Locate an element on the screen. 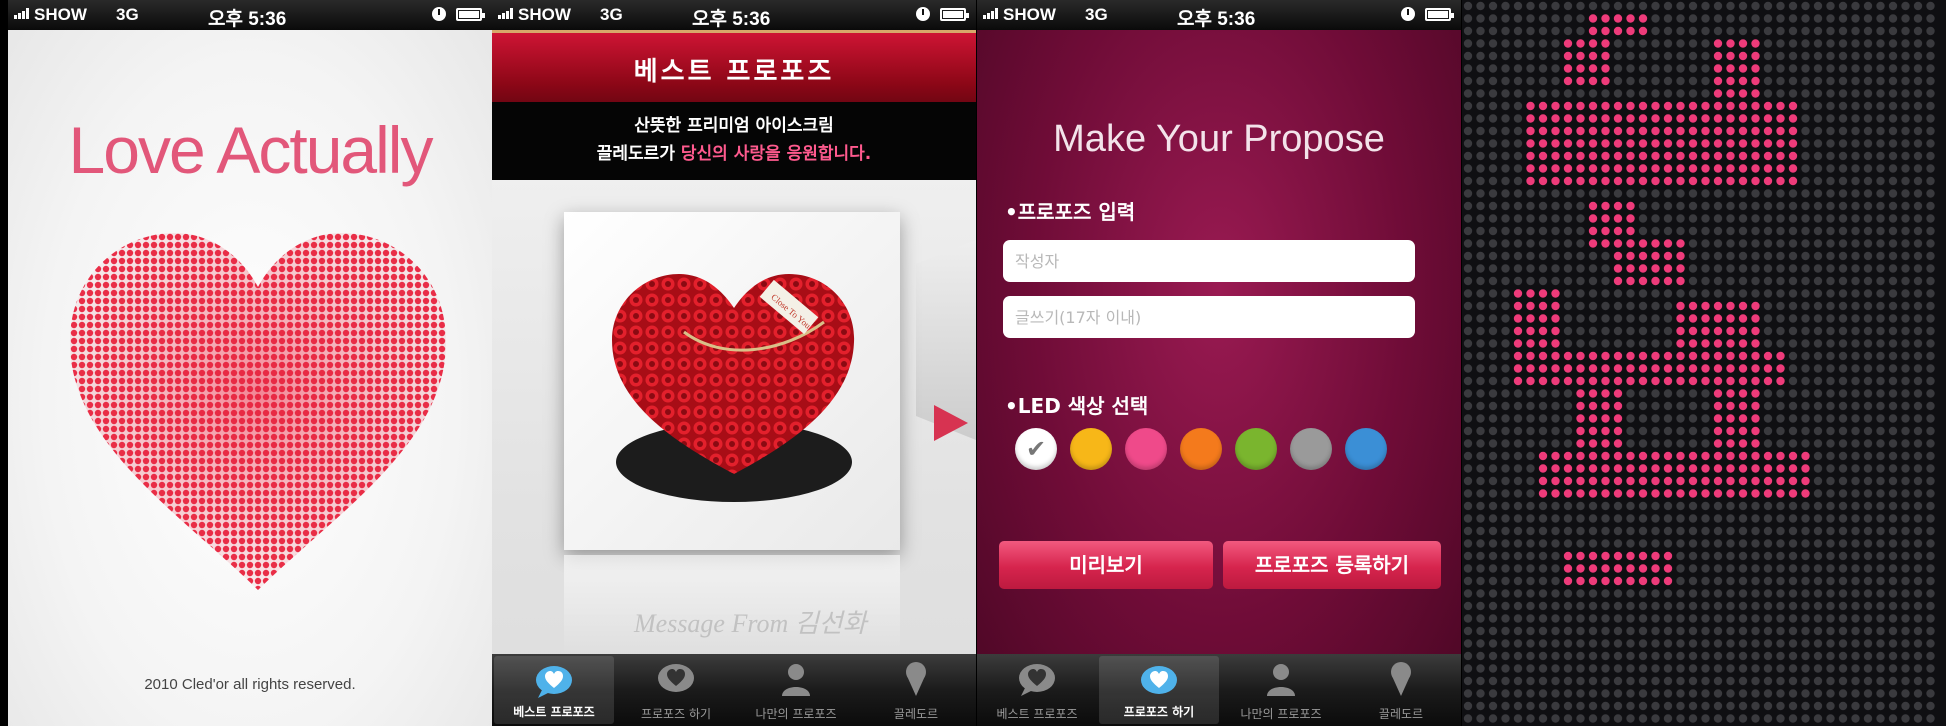  color-swatch-gray is located at coordinates (1311, 449).